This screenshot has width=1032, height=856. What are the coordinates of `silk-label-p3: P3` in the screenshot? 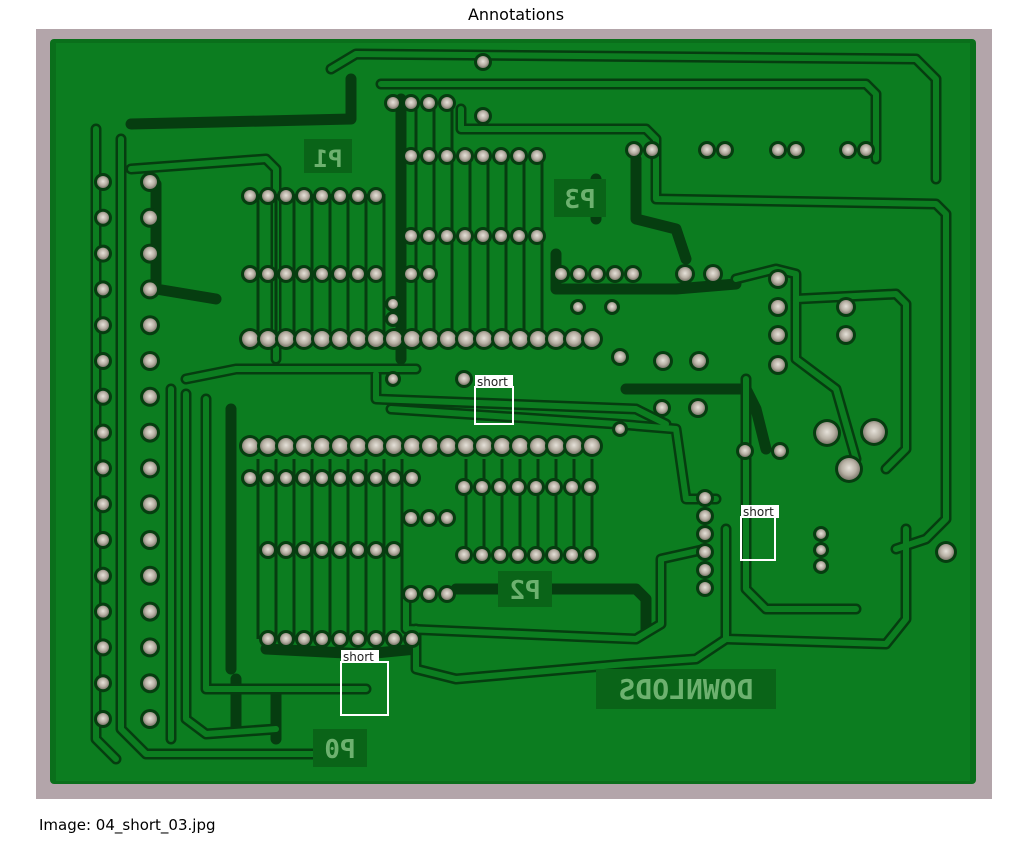 It's located at (579, 200).